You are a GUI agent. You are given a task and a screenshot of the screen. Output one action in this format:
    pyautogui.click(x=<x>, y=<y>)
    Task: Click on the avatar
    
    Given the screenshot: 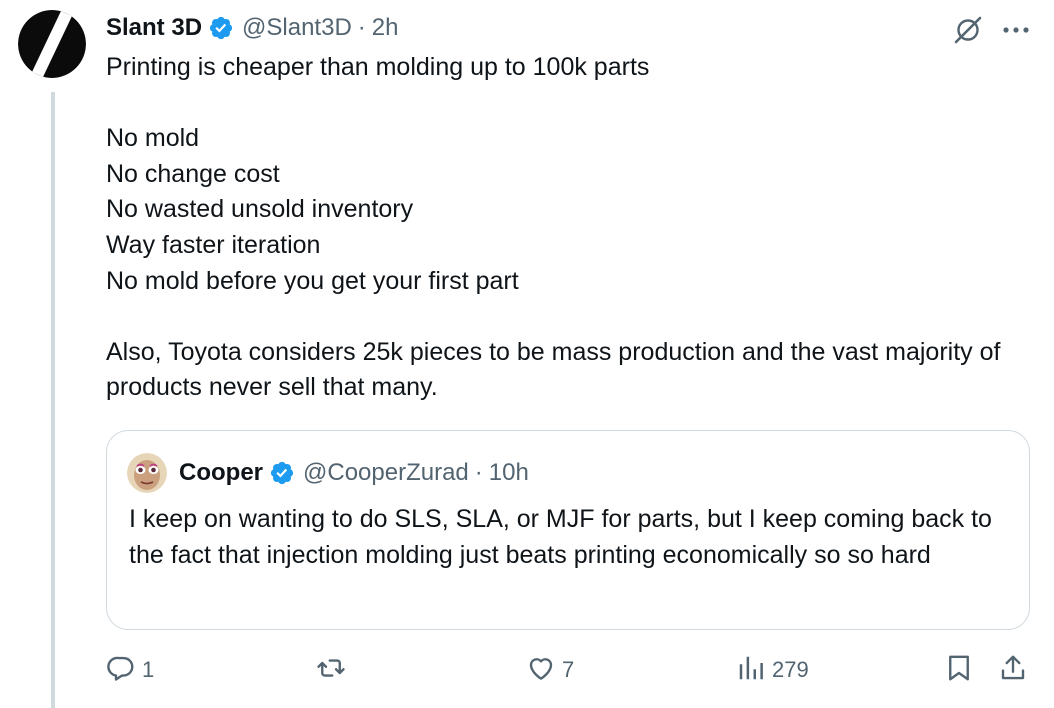 What is the action you would take?
    pyautogui.click(x=52, y=44)
    